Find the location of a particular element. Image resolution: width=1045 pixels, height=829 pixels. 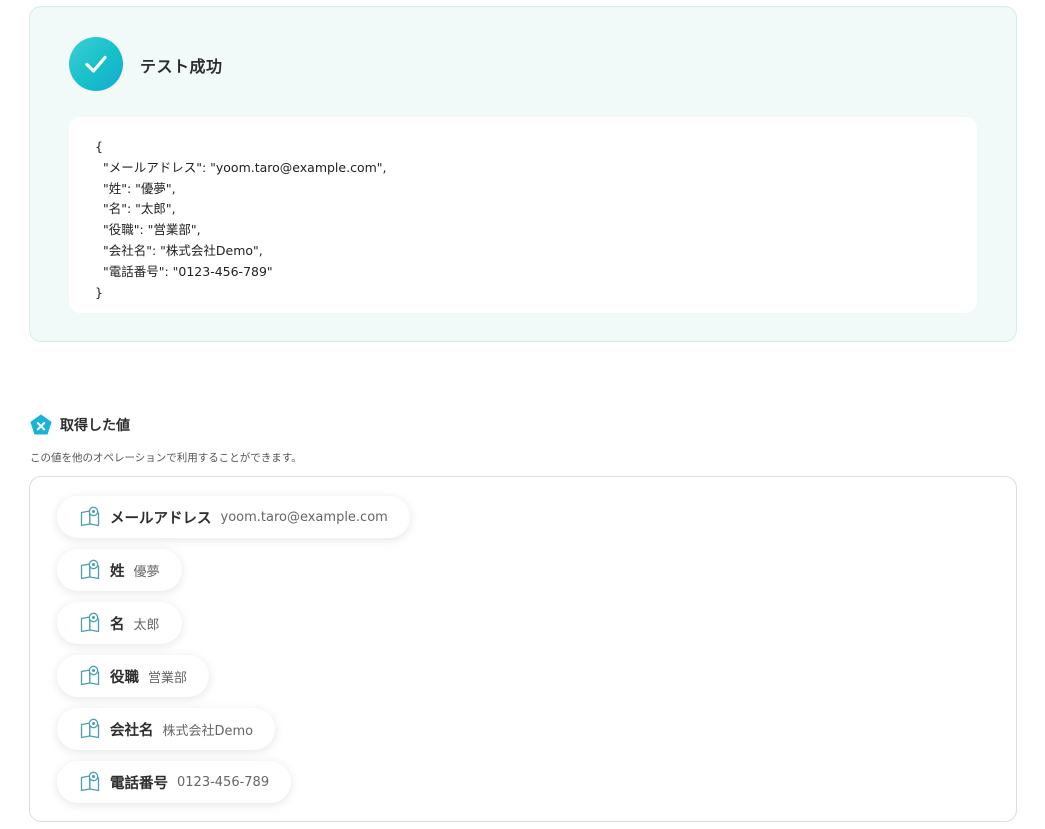

yoom-logo-icon is located at coordinates (41, 424).